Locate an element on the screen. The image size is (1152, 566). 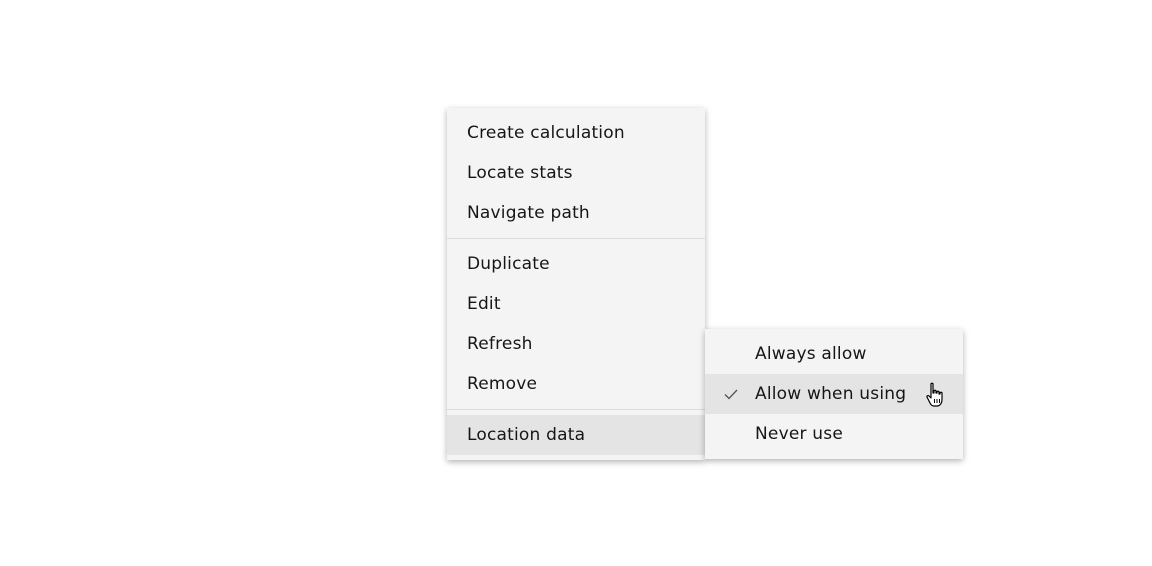
hand-pointer-icon is located at coordinates (934, 394).